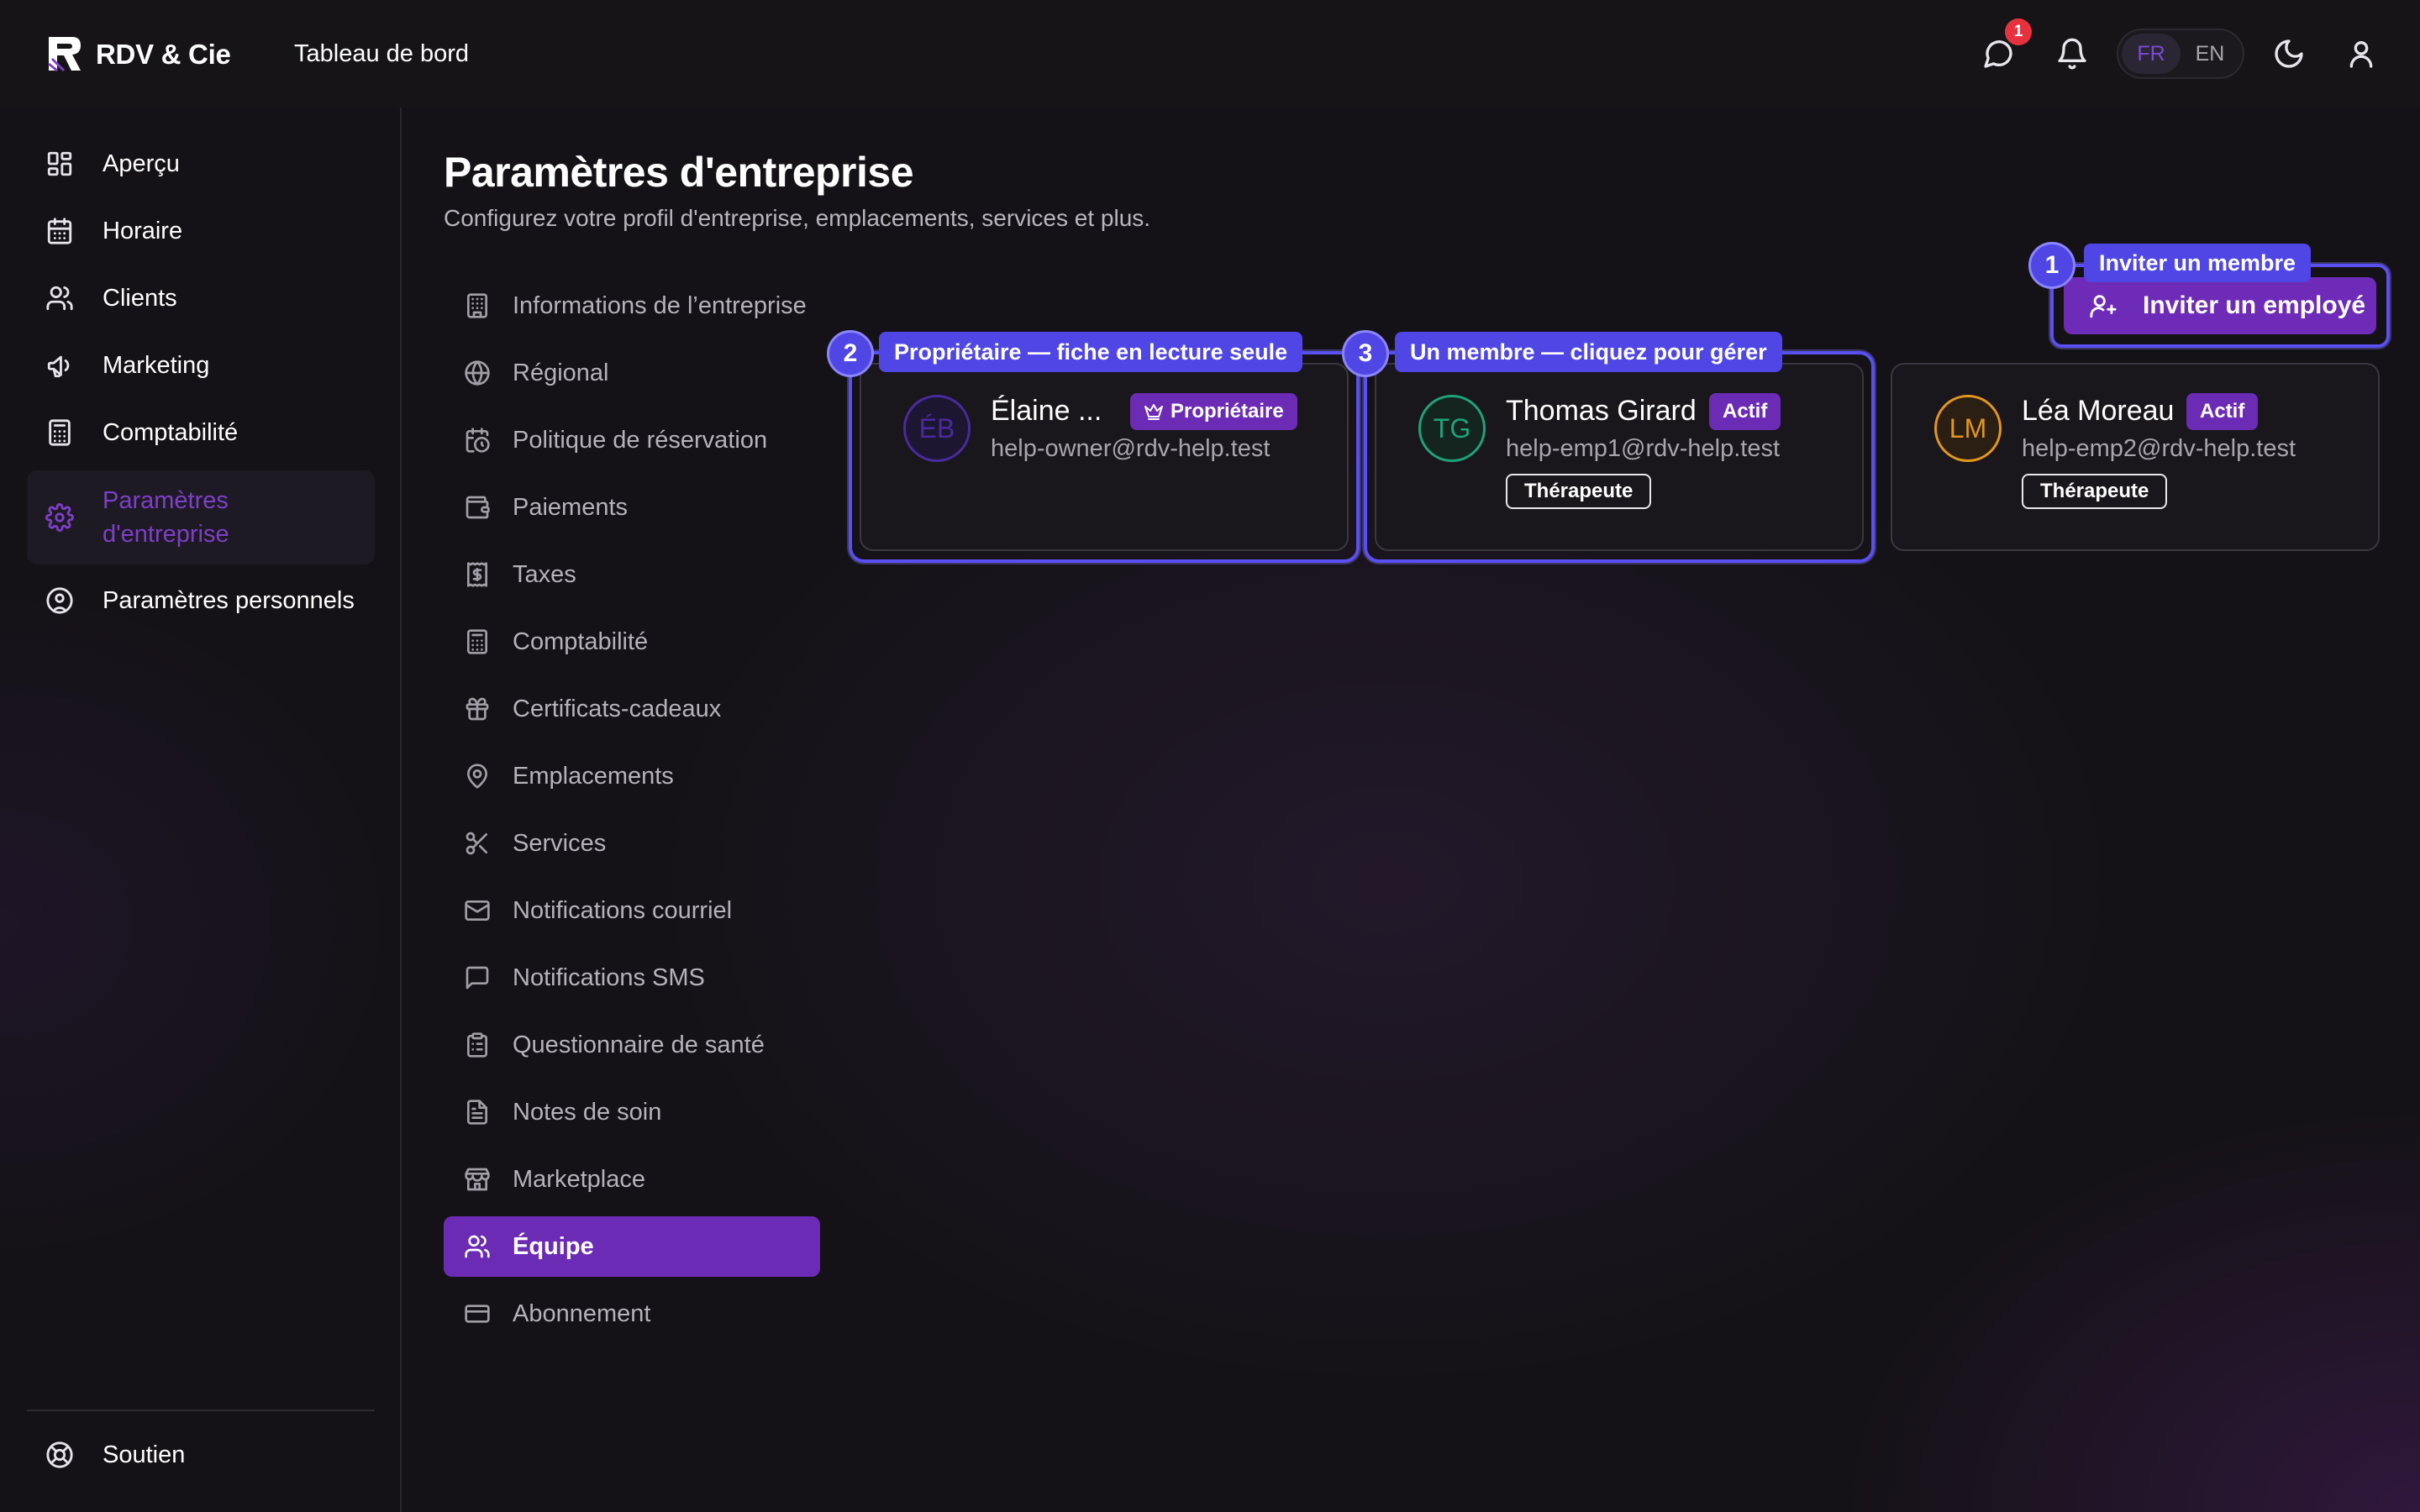 The height and width of the screenshot is (1512, 2420). Describe the element at coordinates (201, 1455) in the screenshot. I see `sidebar-item-soutien: Soutien` at that location.